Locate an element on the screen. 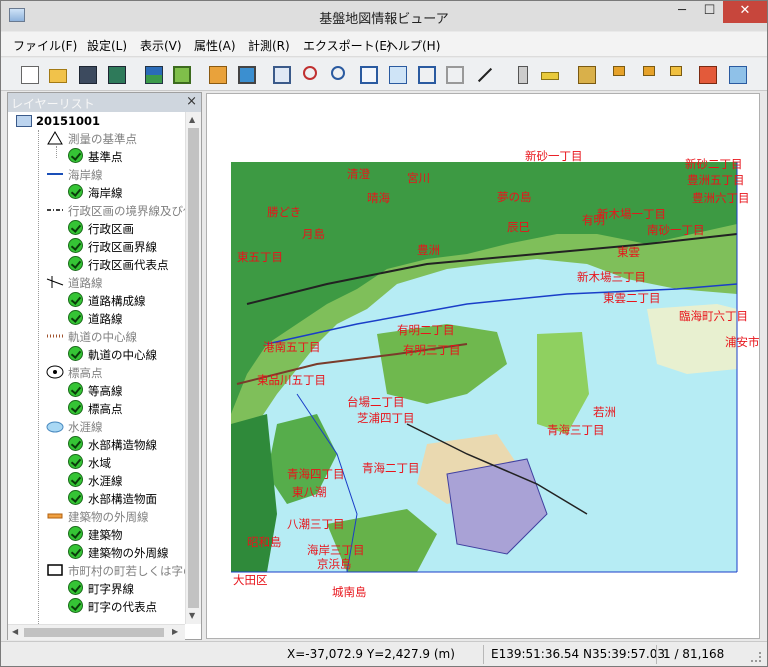  status-coords: X=-37,072.9 Y=2,427.9 (m) is located at coordinates (371, 654).